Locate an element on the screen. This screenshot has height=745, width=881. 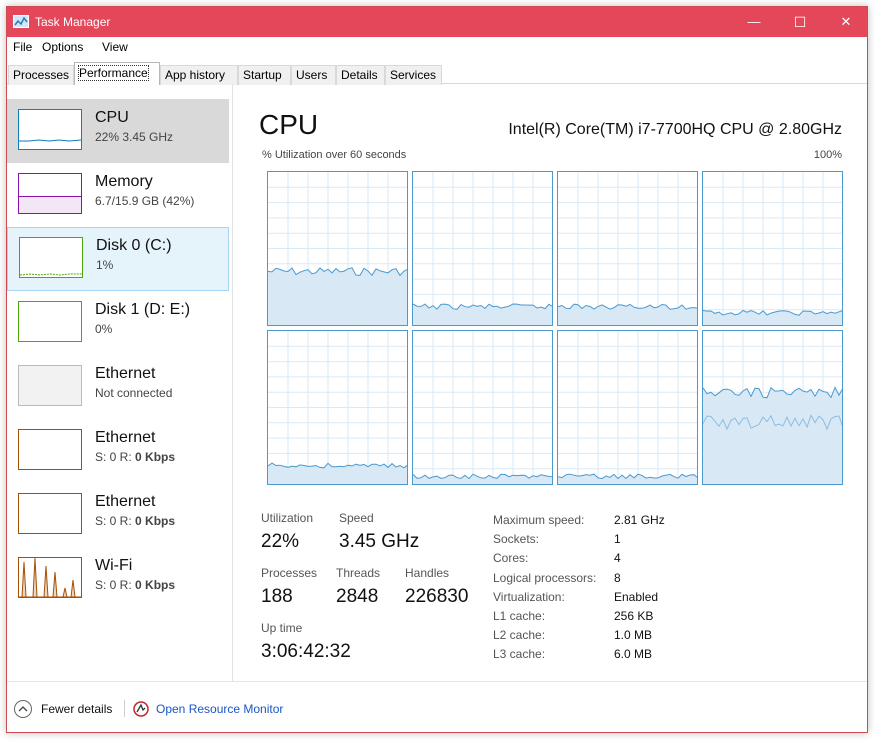
chevron-up-icon is located at coordinates (23, 709).